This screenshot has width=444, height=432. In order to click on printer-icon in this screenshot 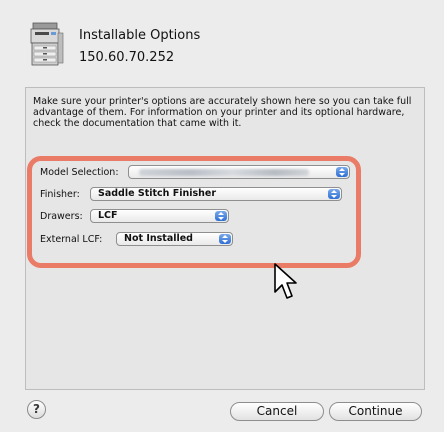, I will do `click(47, 44)`.